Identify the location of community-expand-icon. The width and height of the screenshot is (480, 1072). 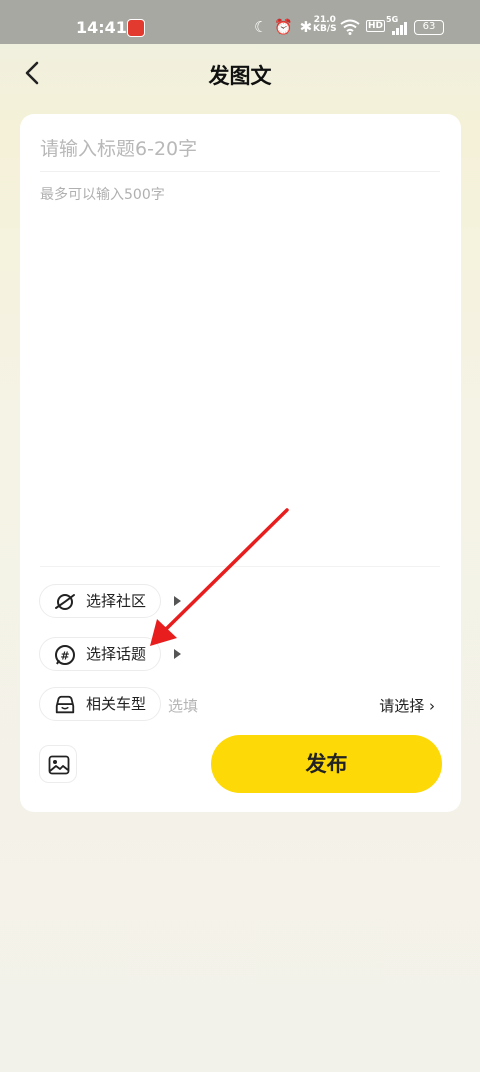
(177, 601).